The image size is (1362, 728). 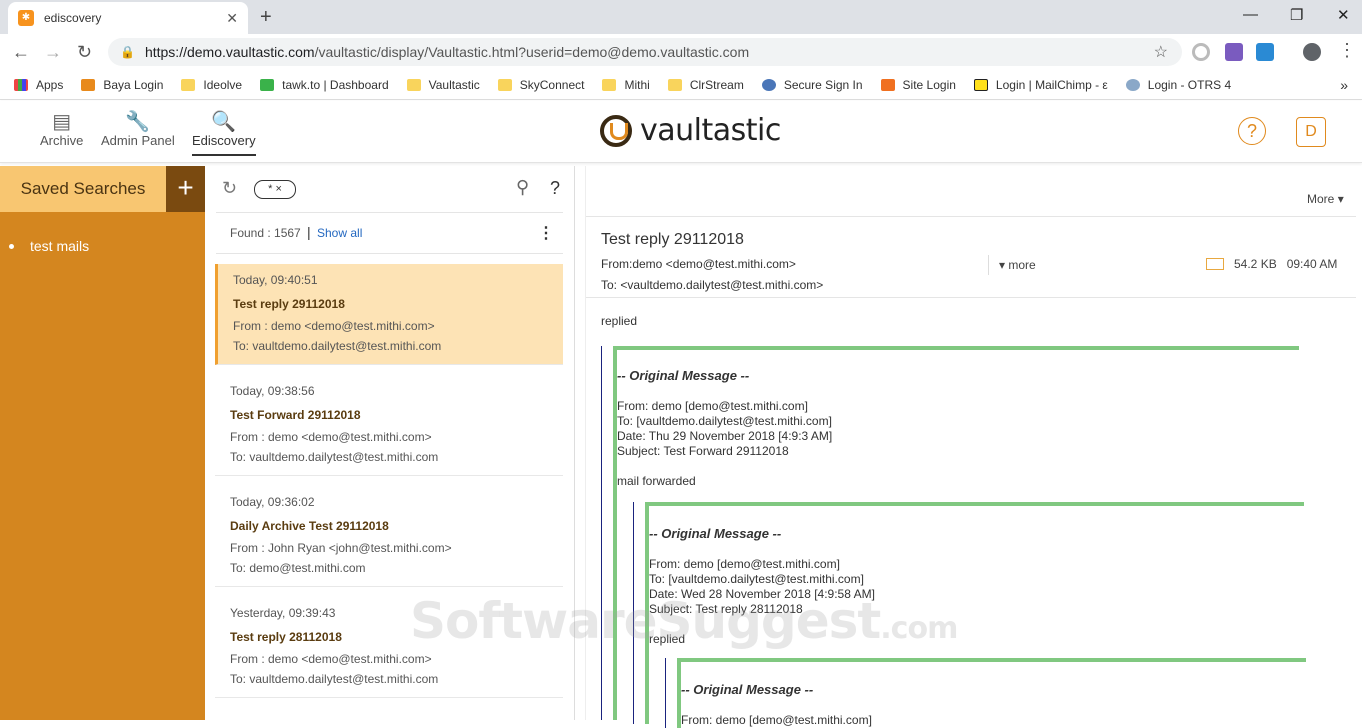 I want to click on globe-icon, so click(x=768, y=84).